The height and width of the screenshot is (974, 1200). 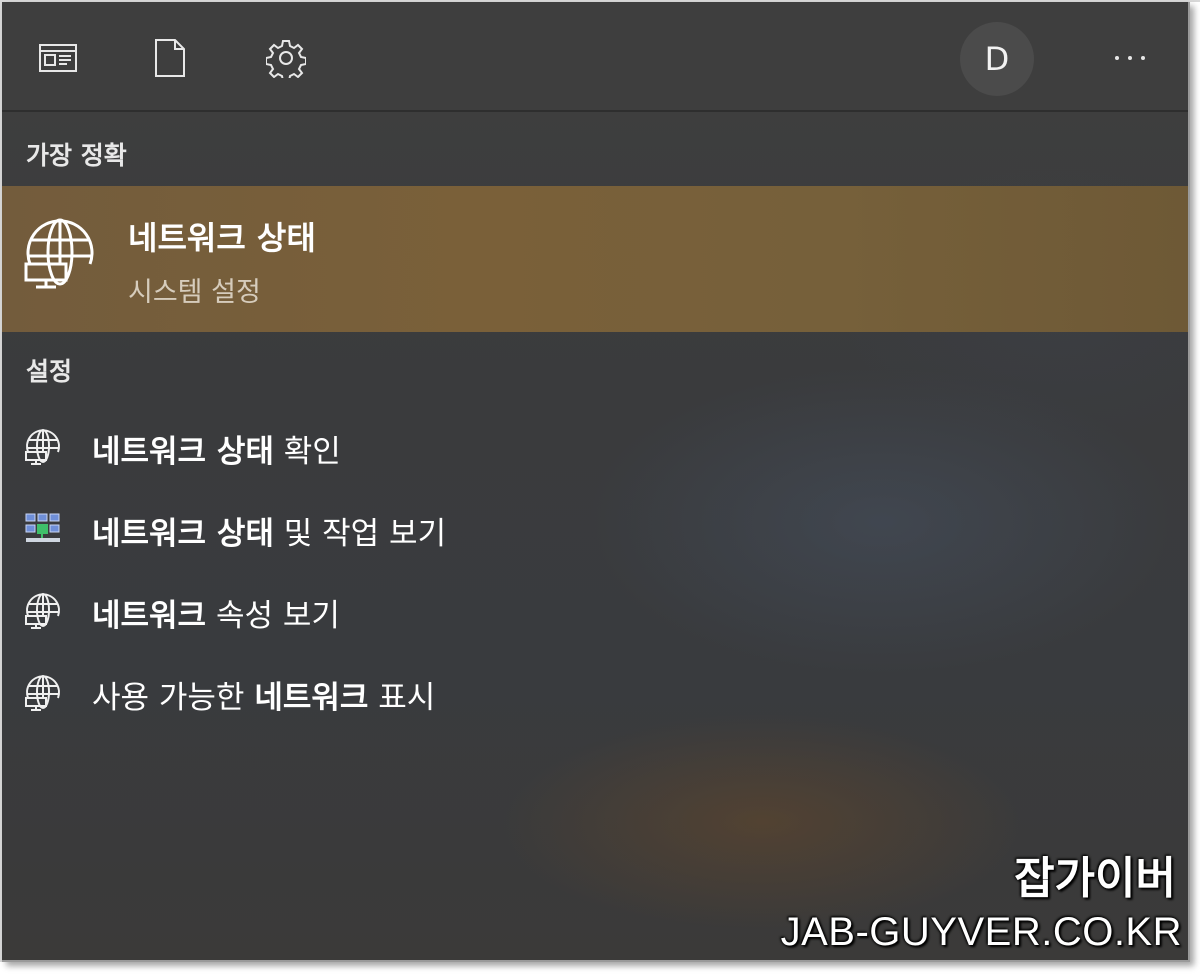 I want to click on watermark-url: JAB-GUYVER.CO.KR, so click(x=981, y=932).